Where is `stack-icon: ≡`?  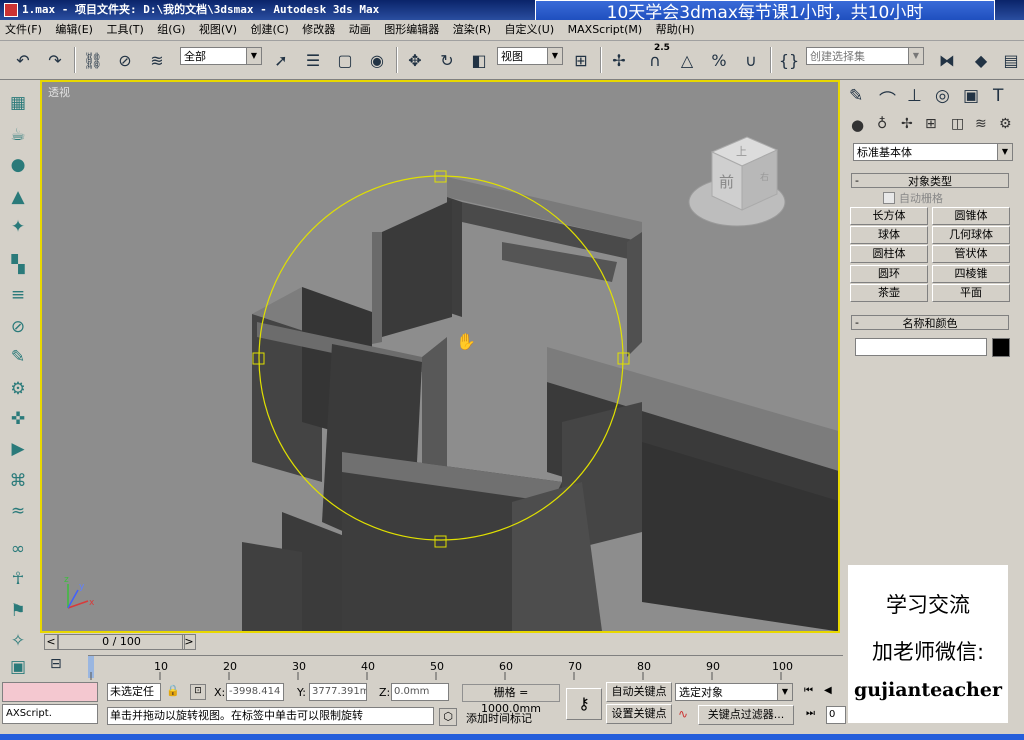 stack-icon: ≡ is located at coordinates (18, 295).